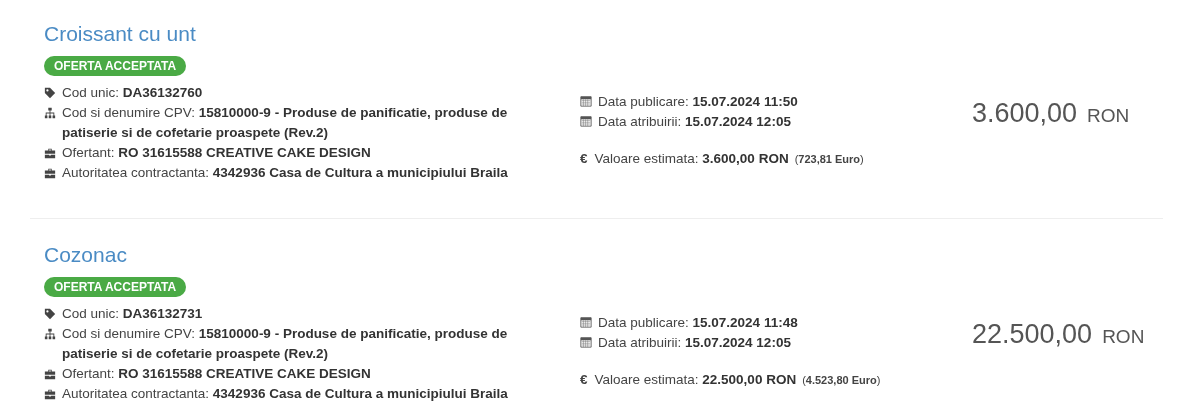 This screenshot has height=411, width=1201. I want to click on euro-value: (723,81 Euro), so click(829, 159).